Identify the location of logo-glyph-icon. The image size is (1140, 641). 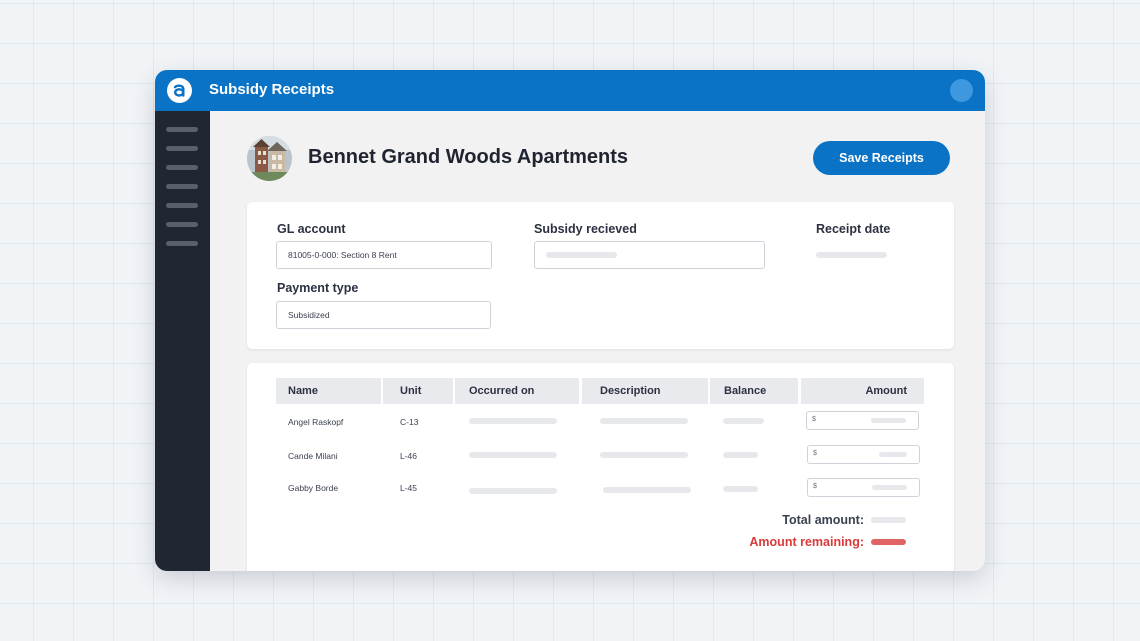
(179, 90).